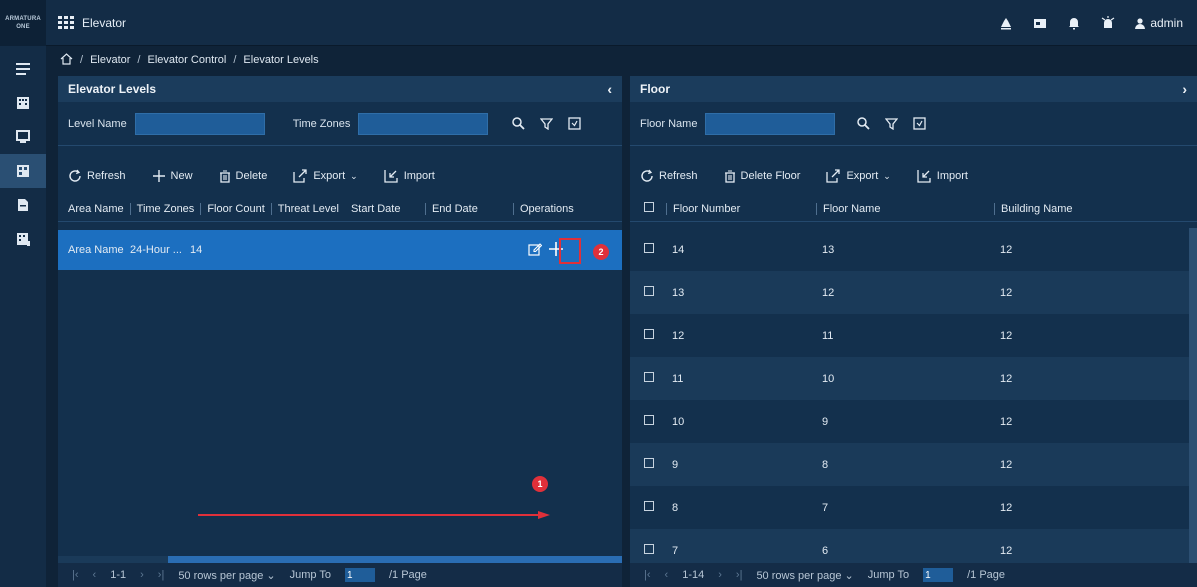  What do you see at coordinates (741, 208) in the screenshot?
I see `column-floor-number: Floor Number` at bounding box center [741, 208].